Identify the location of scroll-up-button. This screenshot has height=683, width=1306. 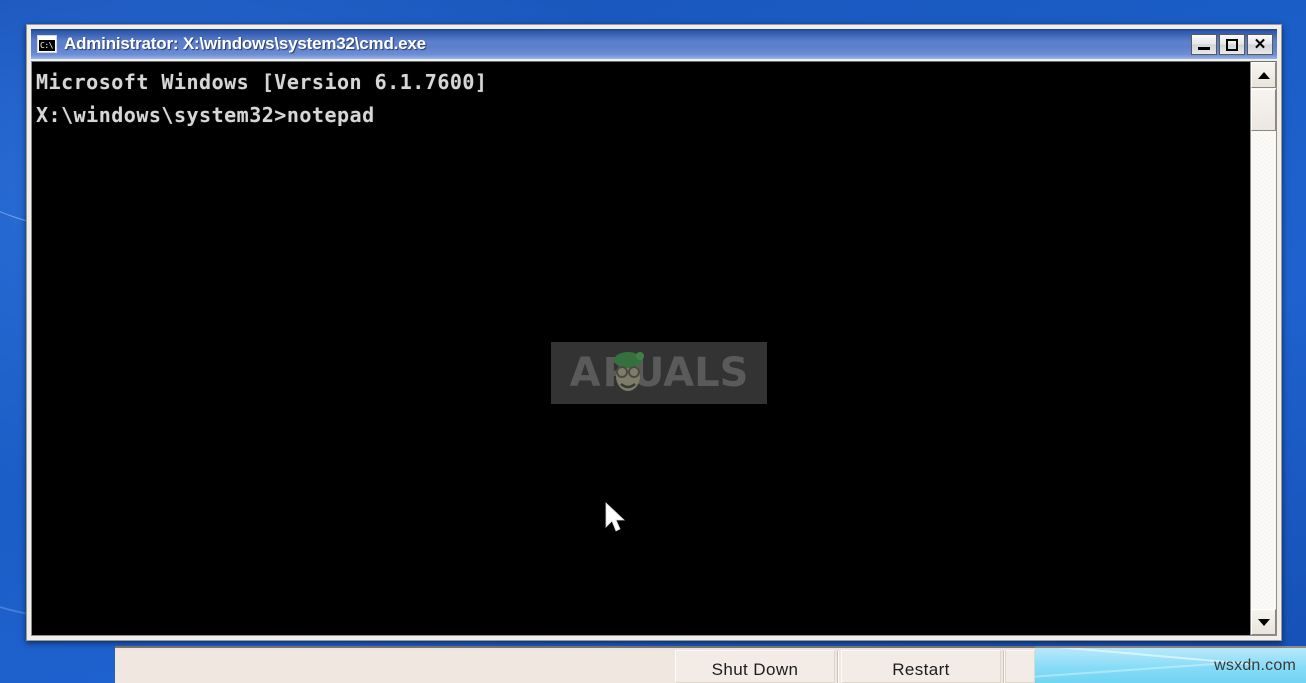
(1263, 75).